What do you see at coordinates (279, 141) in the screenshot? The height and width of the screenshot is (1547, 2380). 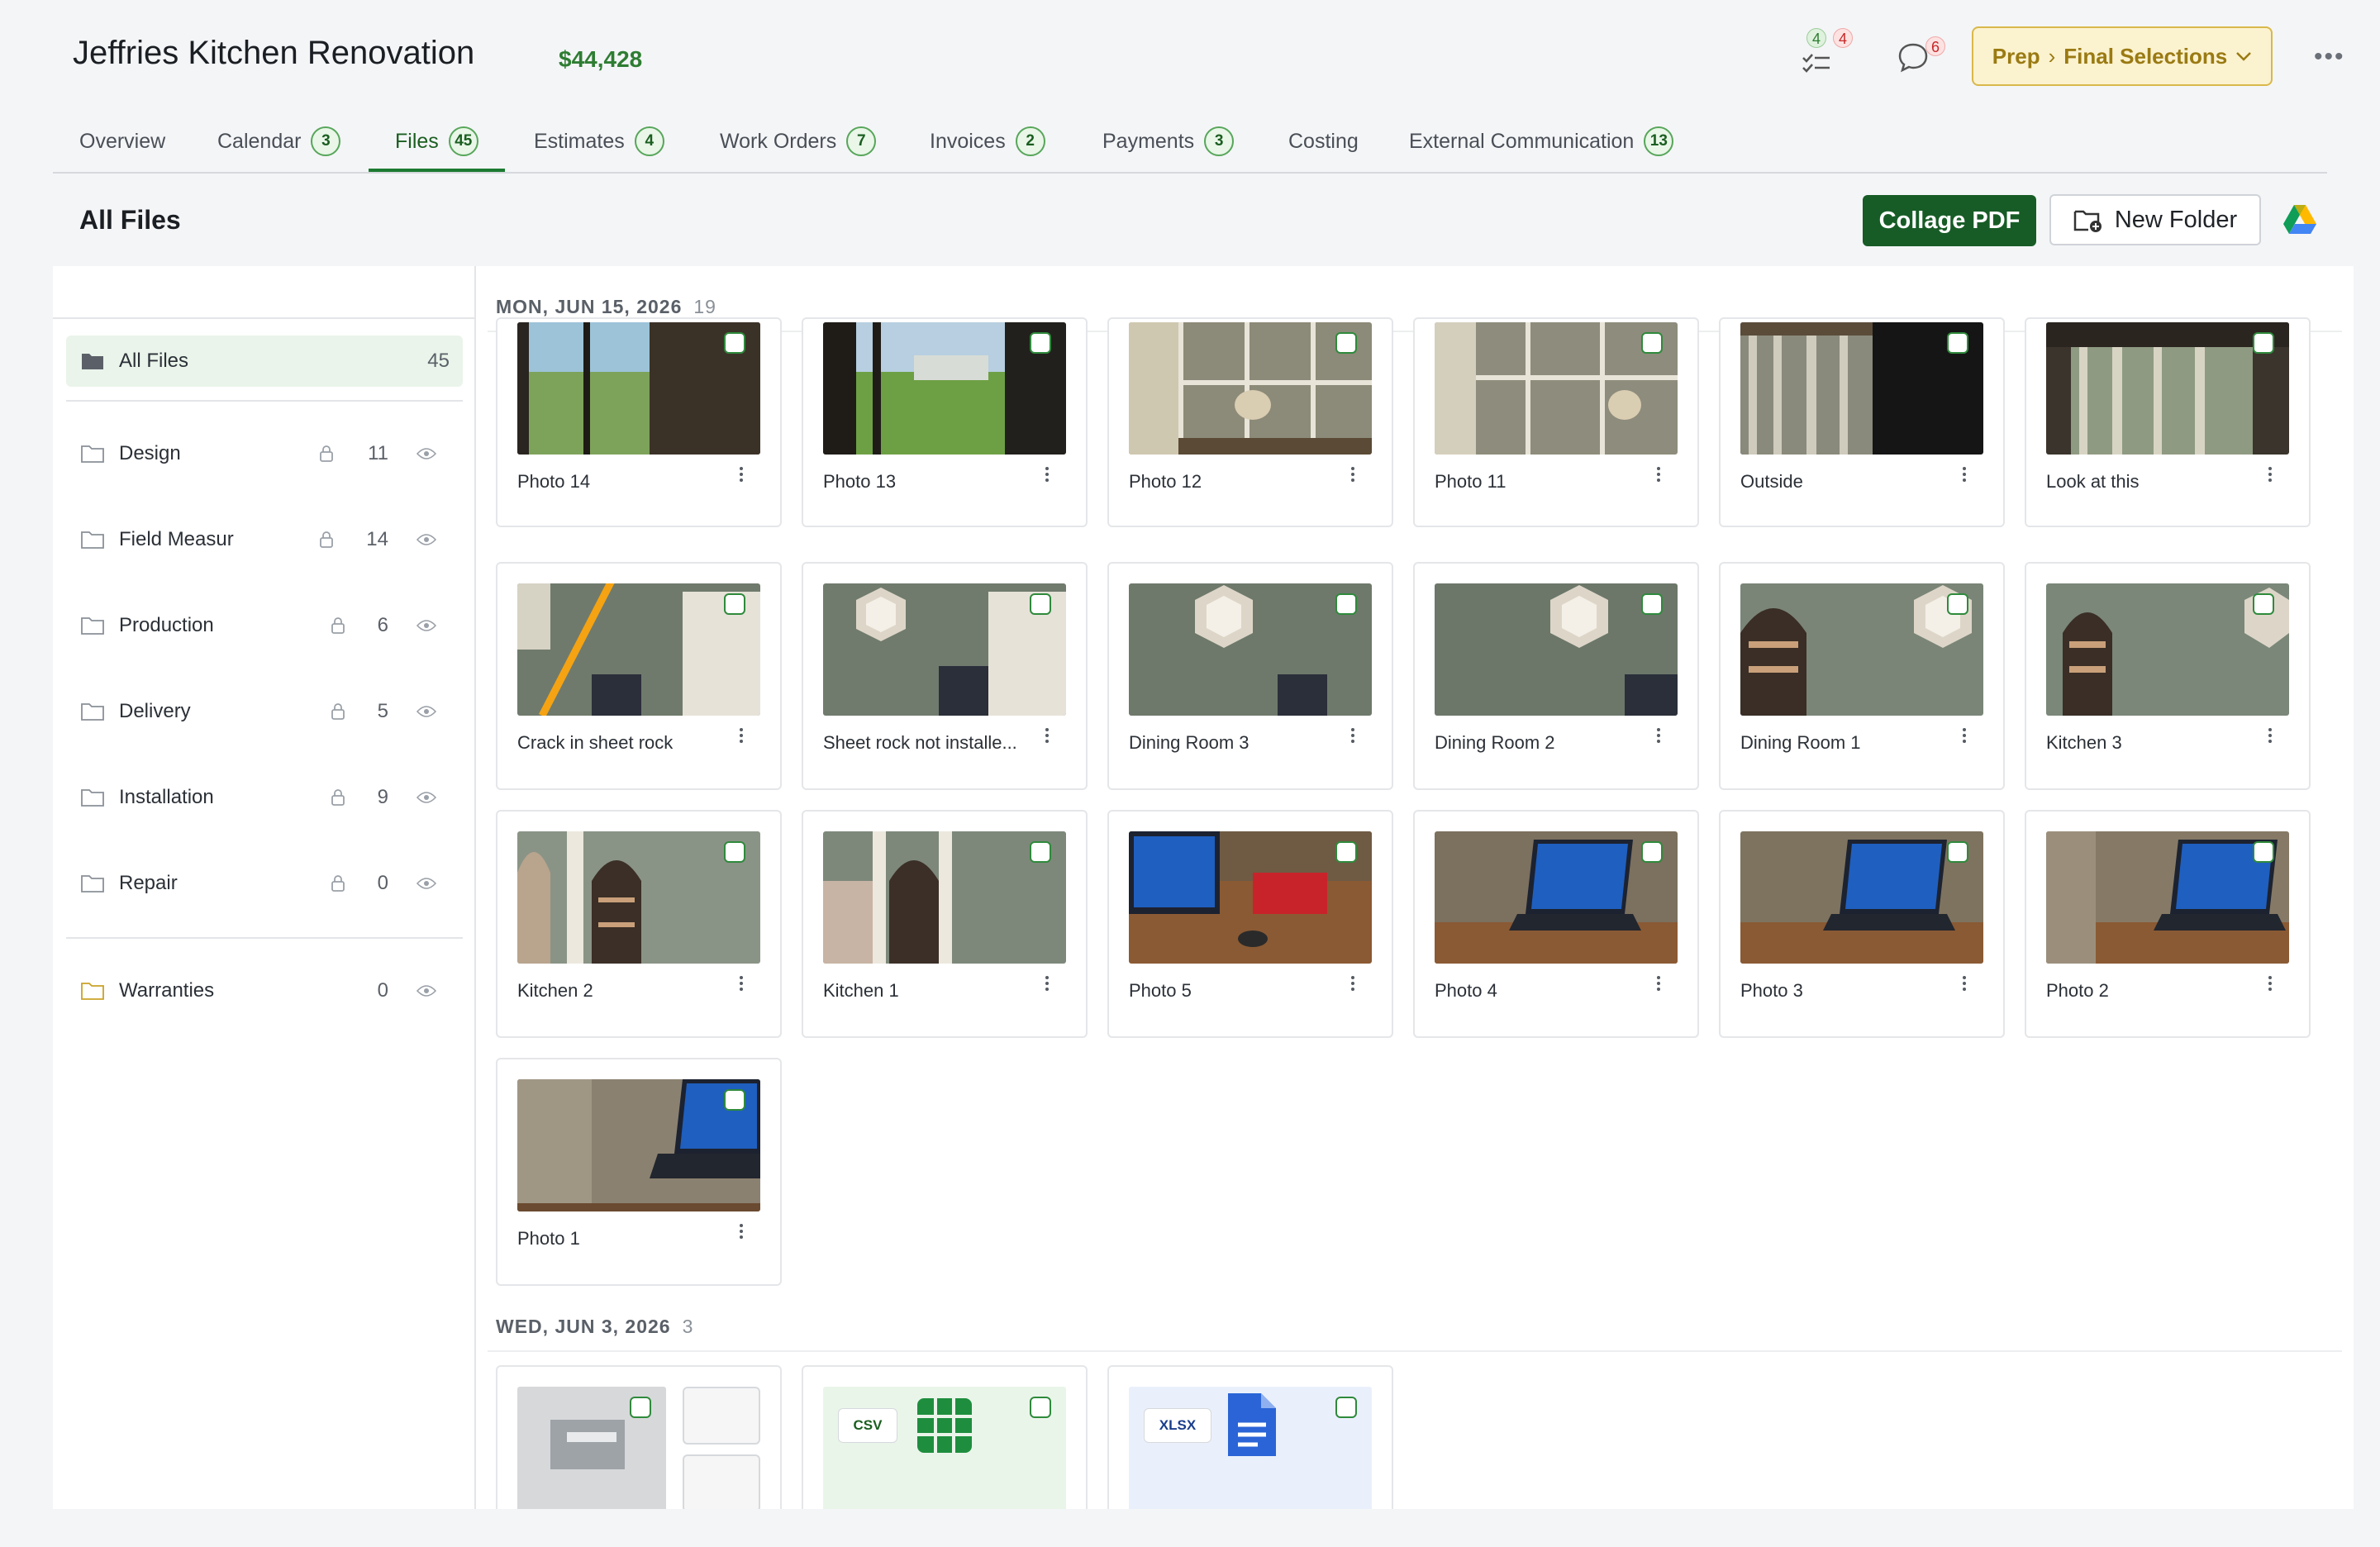 I see `tab-calendar: Calendar 3` at bounding box center [279, 141].